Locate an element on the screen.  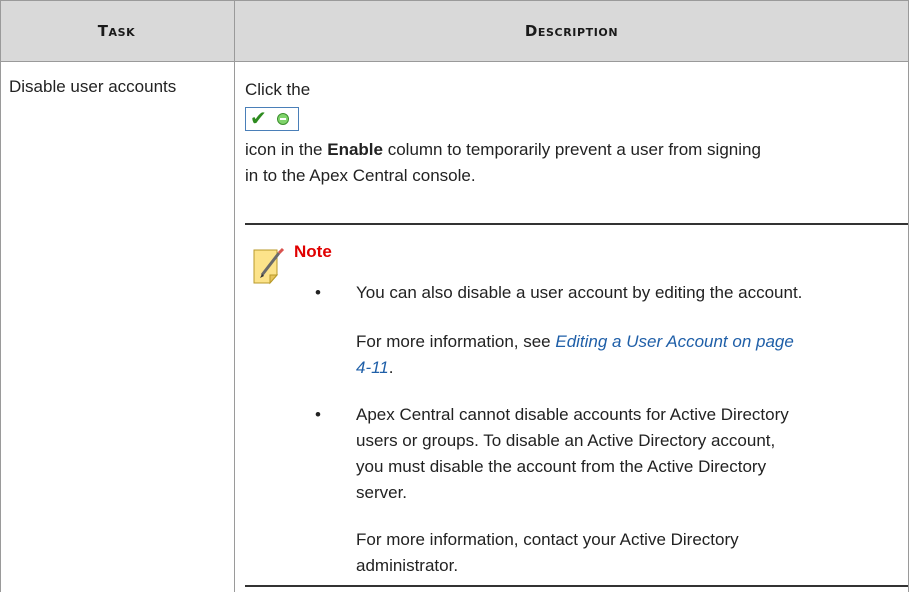
period-text: . is located at coordinates (391, 367).